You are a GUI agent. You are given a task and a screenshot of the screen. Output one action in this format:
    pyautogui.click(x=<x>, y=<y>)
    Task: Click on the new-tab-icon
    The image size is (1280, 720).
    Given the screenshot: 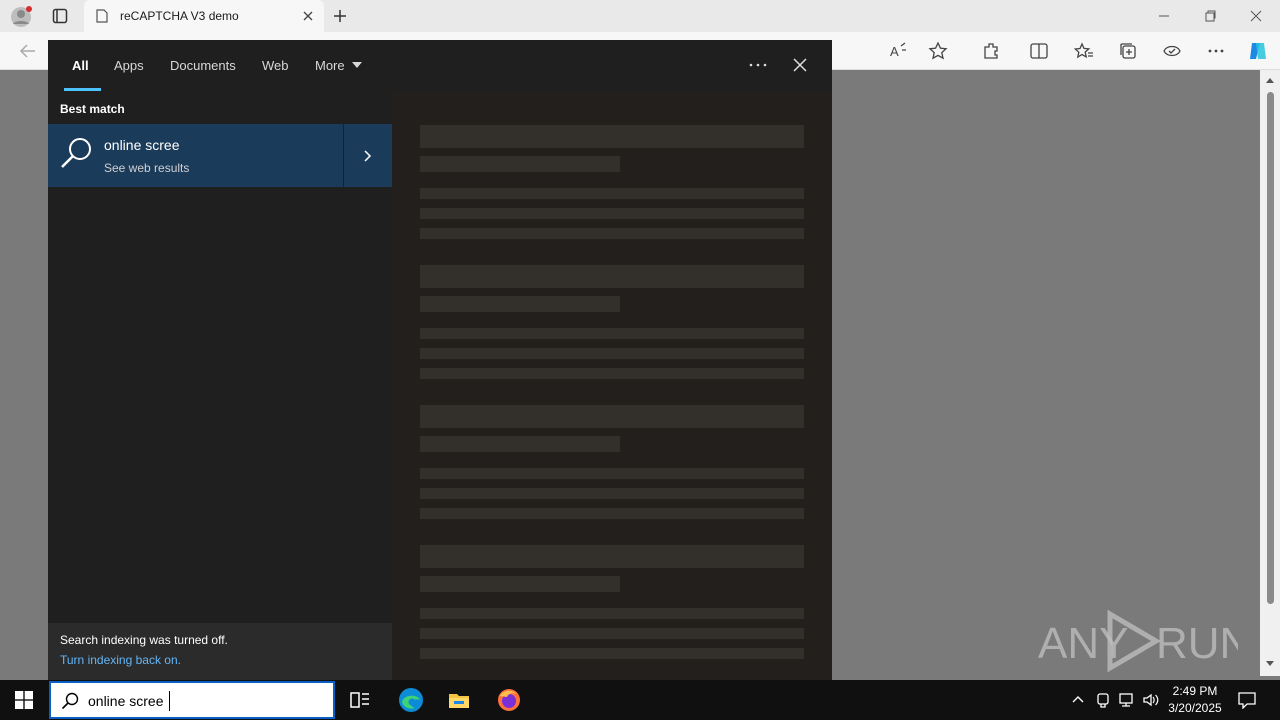 What is the action you would take?
    pyautogui.click(x=340, y=16)
    